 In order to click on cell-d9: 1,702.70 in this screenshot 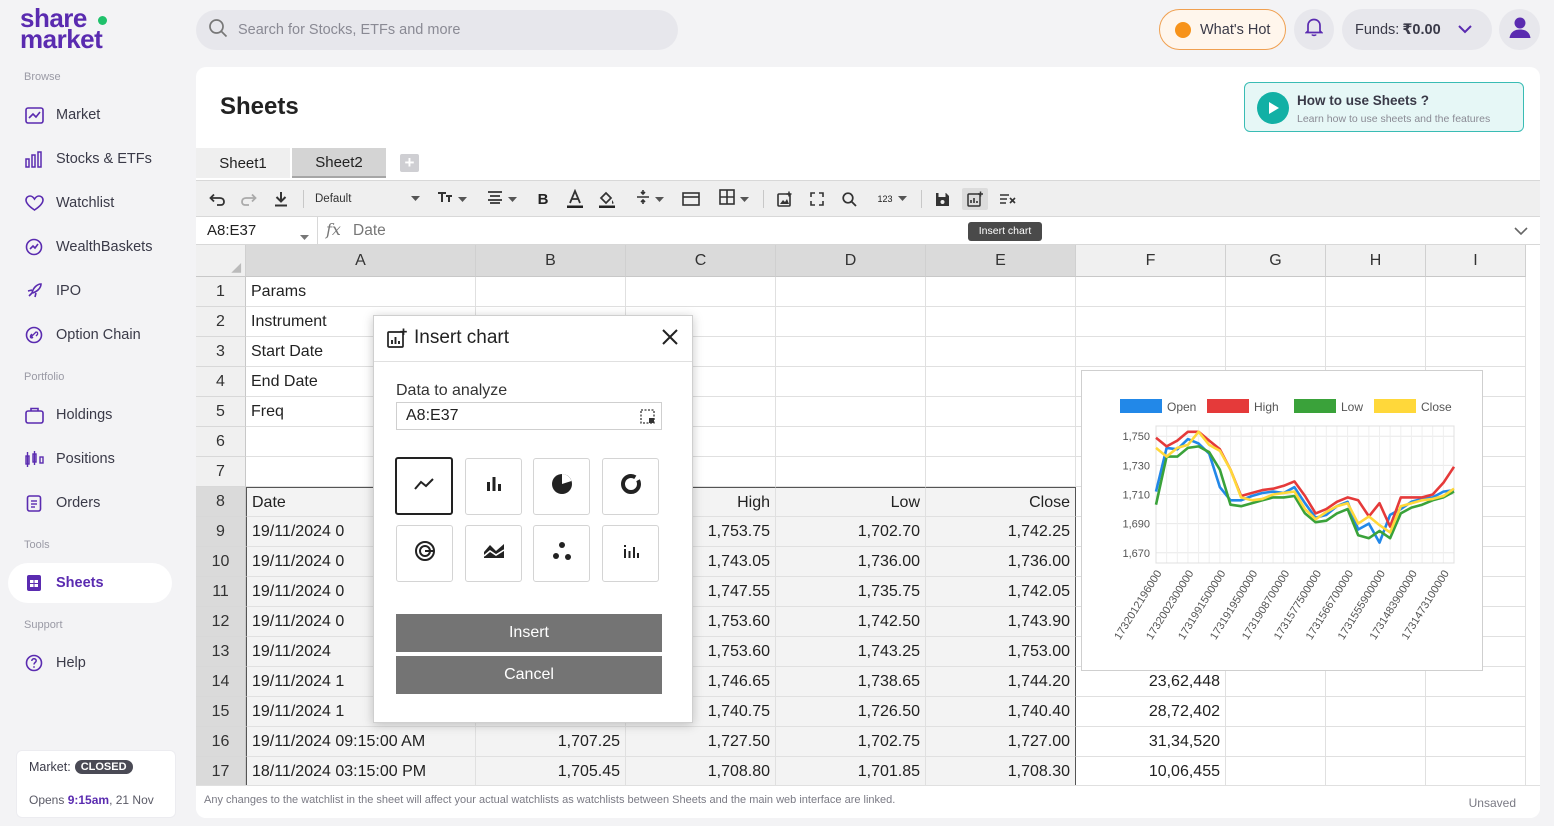, I will do `click(851, 532)`.